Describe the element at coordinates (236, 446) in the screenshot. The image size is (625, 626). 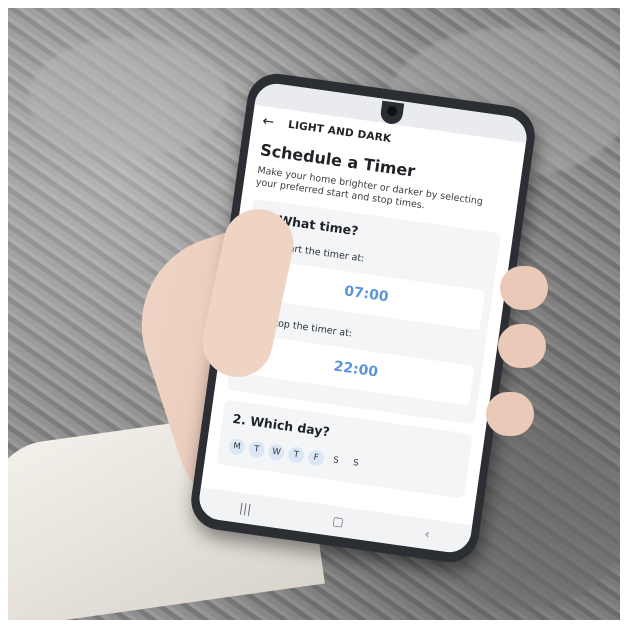
I see `day-toggle: M` at that location.